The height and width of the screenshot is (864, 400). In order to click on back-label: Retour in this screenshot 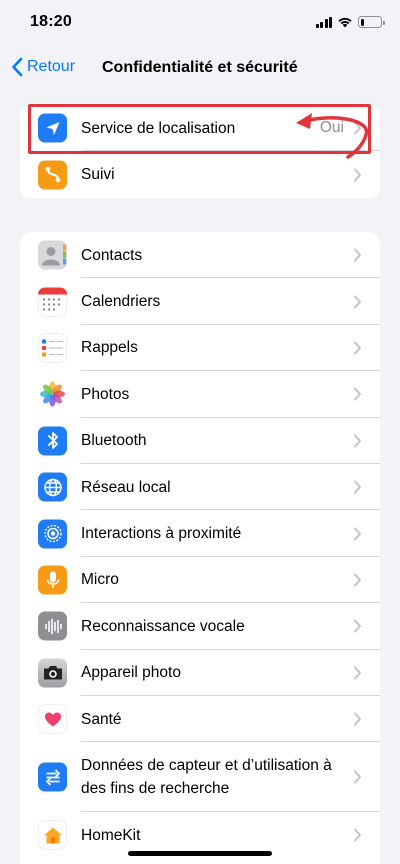, I will do `click(51, 66)`.